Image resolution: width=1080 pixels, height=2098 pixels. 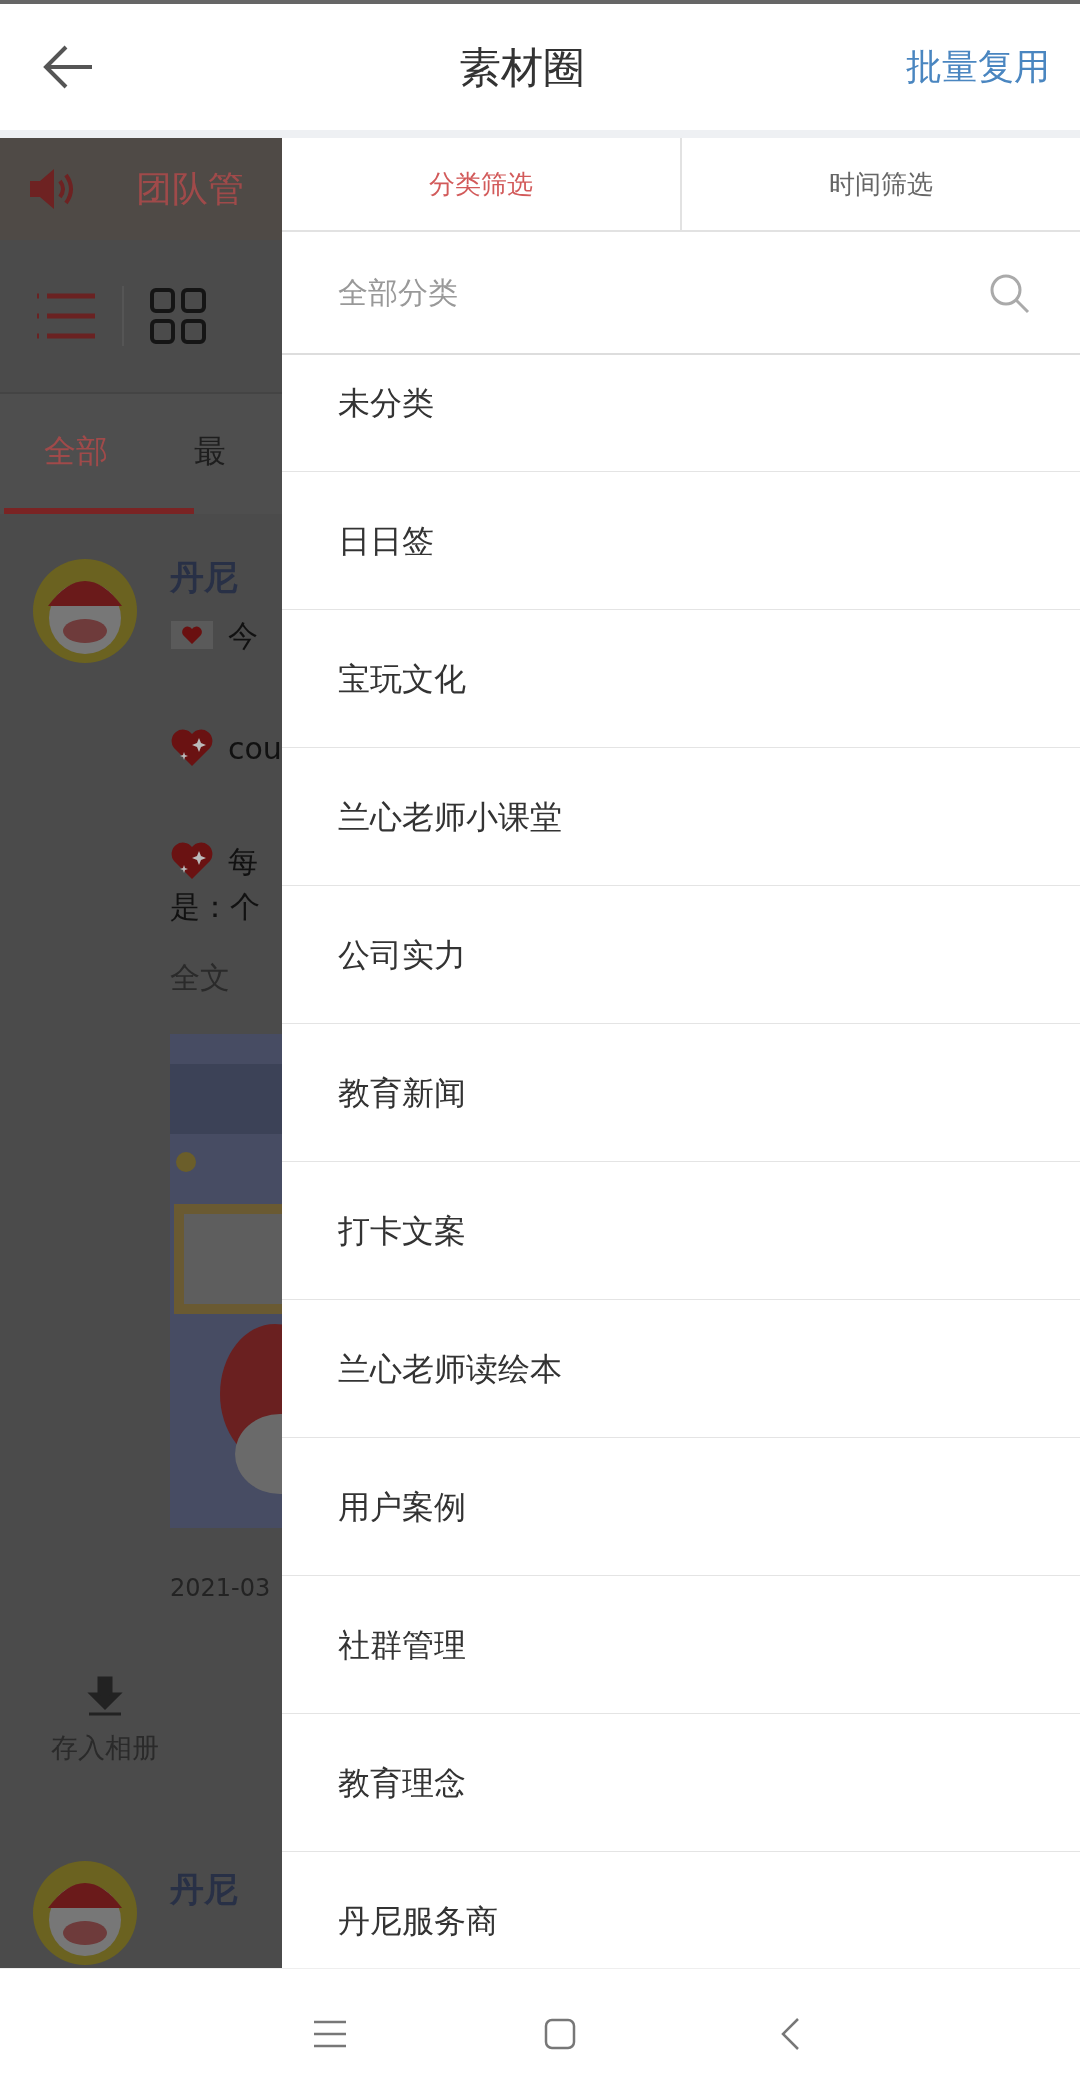 I want to click on category-item: 教育理念, so click(x=681, y=1783).